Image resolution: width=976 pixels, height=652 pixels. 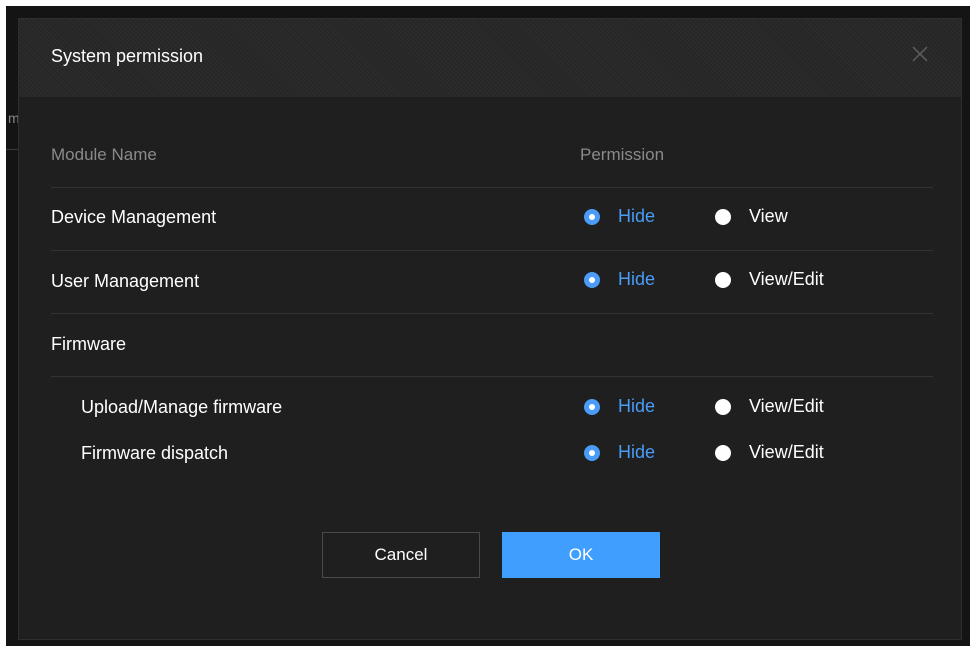 I want to click on row-label: Device Management, so click(x=134, y=217).